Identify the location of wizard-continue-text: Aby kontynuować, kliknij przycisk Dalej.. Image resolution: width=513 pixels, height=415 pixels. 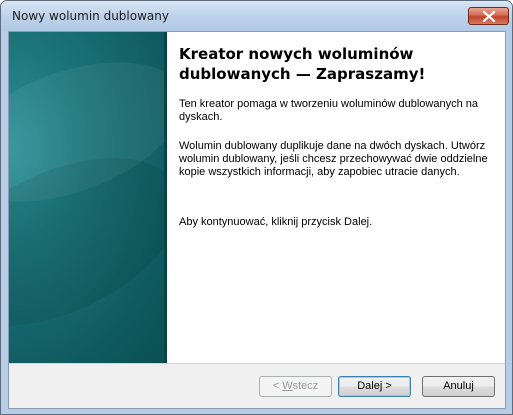
(276, 222).